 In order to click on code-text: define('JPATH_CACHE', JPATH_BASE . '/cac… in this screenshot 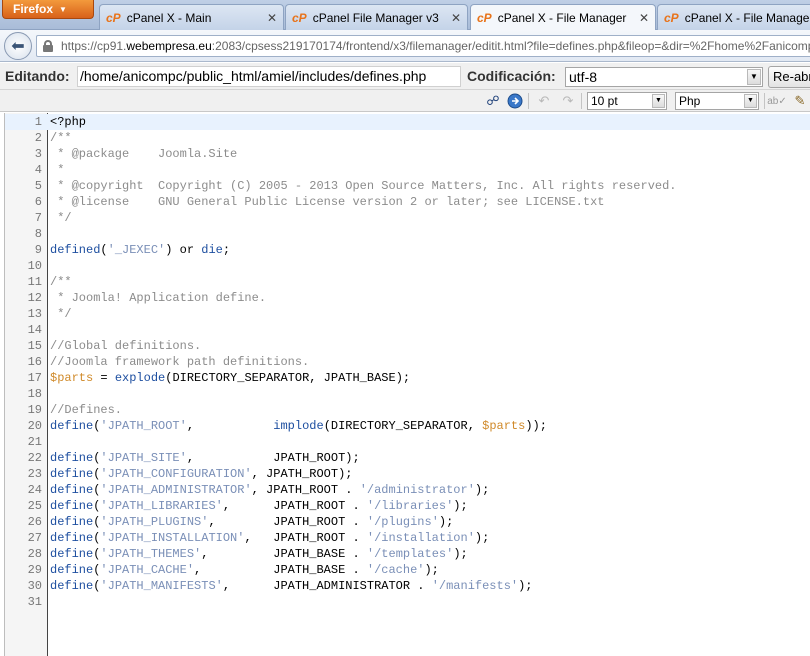, I will do `click(244, 570)`.